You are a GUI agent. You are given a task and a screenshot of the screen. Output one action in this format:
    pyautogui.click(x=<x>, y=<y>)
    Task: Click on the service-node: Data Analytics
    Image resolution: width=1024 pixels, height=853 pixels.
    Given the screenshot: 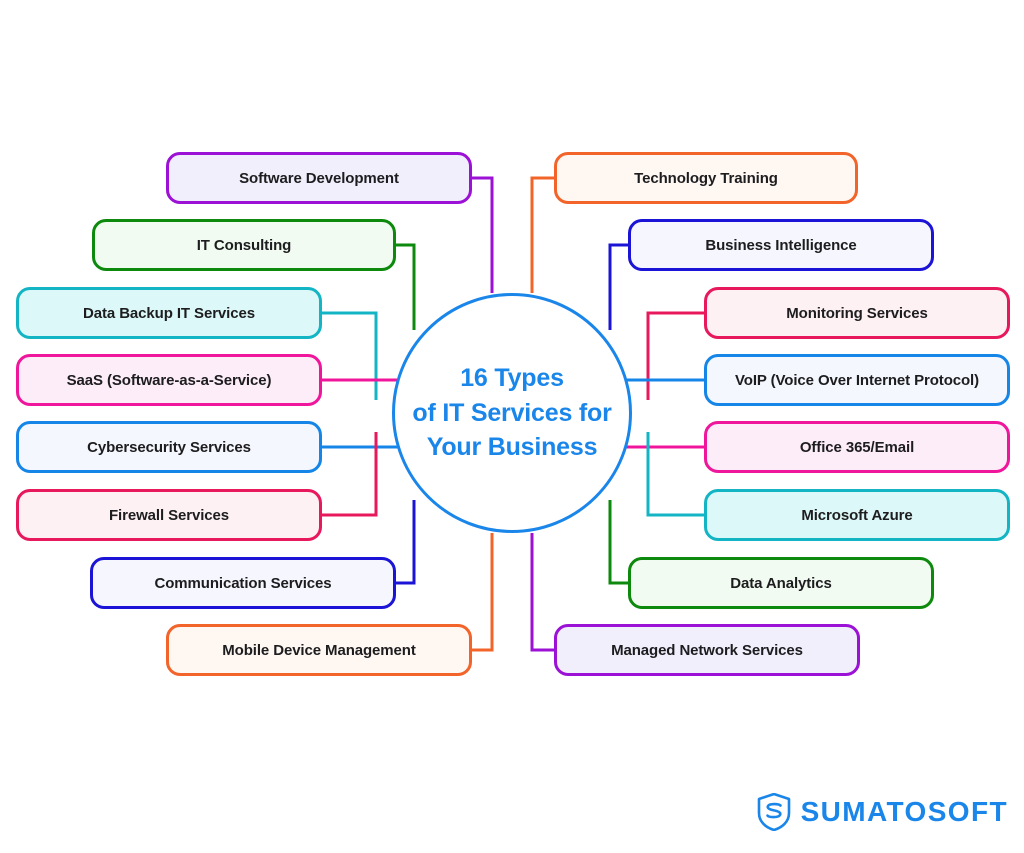 What is the action you would take?
    pyautogui.click(x=781, y=583)
    